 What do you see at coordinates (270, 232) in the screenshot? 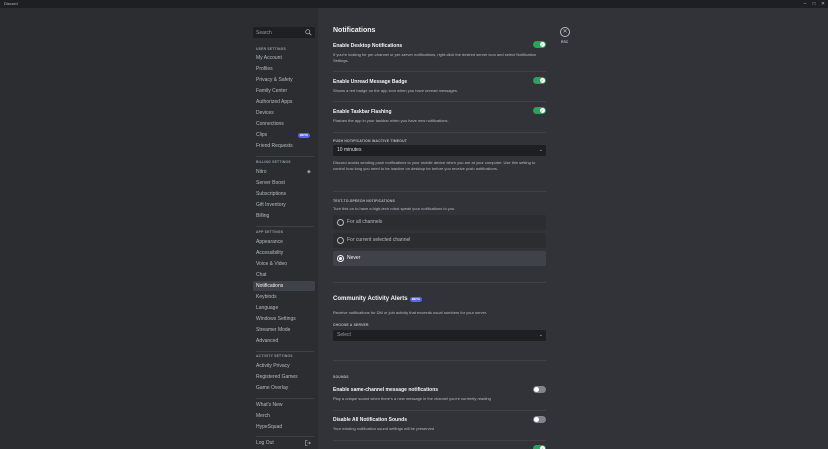
I see `app-settings-header: APP SETTINGS` at bounding box center [270, 232].